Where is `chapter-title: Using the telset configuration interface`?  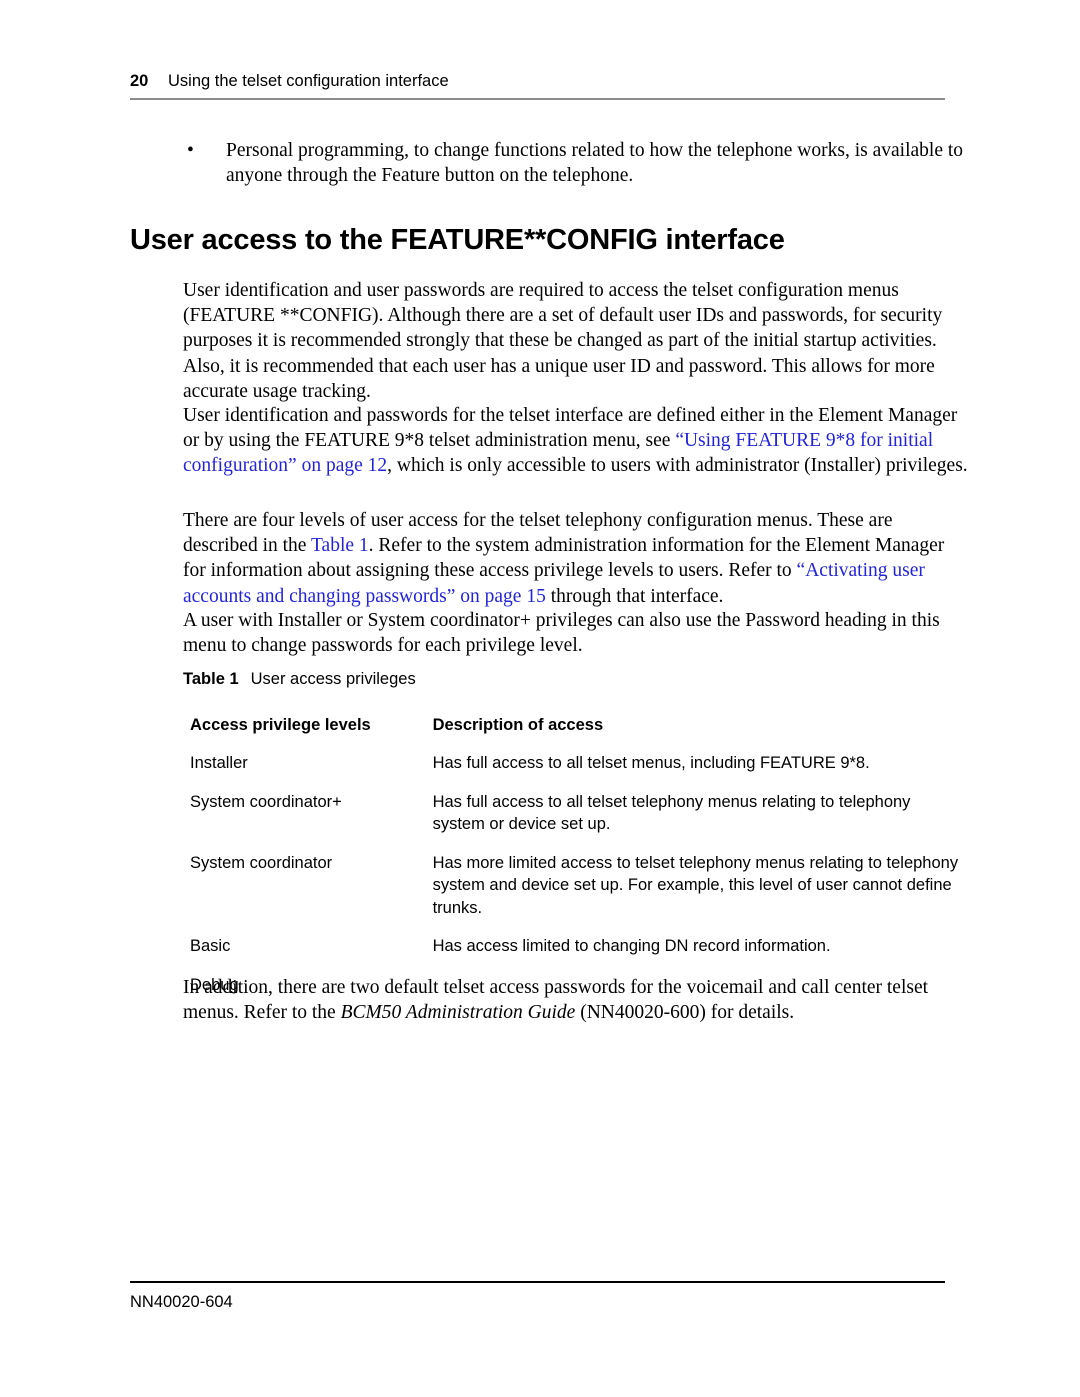 chapter-title: Using the telset configuration interface is located at coordinates (308, 81).